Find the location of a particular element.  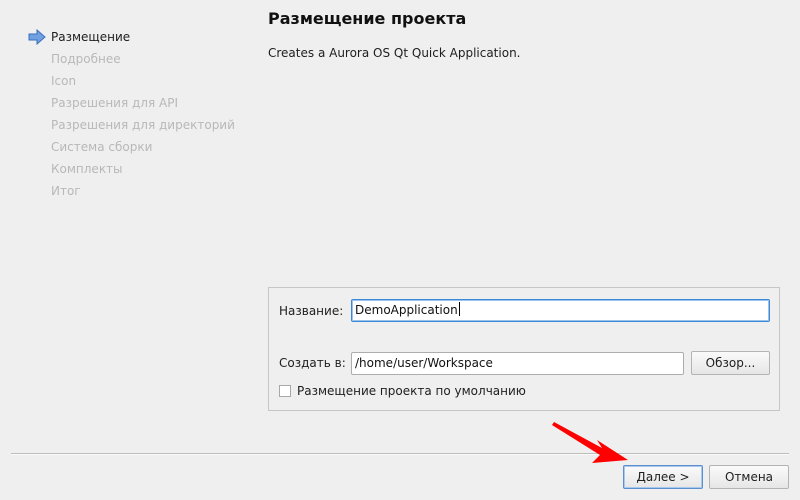

step-label: Разрешения для директорий is located at coordinates (143, 125).